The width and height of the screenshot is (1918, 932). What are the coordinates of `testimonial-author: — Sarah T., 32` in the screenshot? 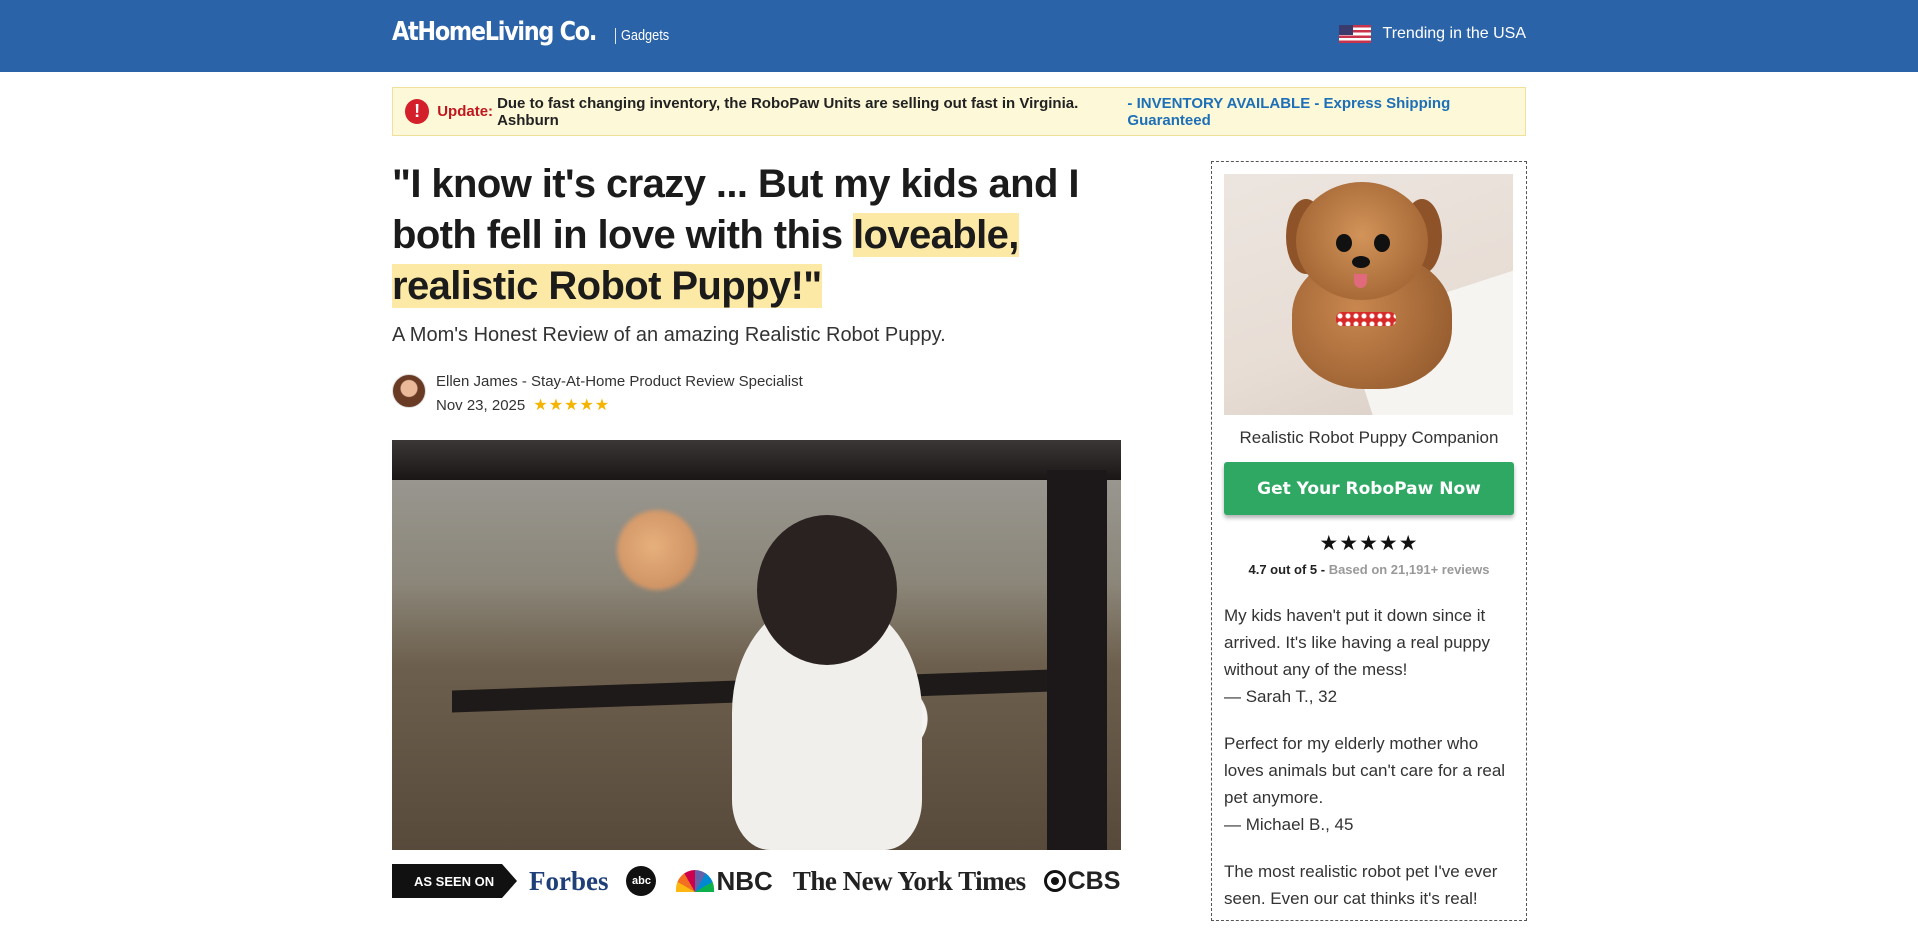 It's located at (1281, 696).